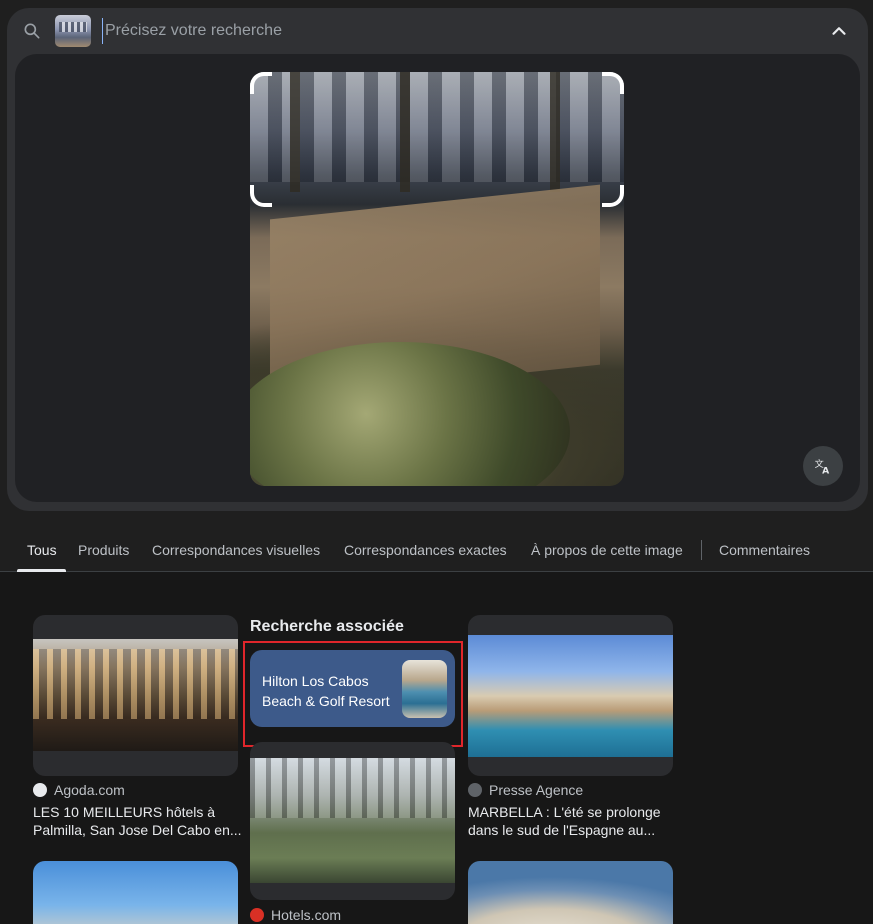 Image resolution: width=873 pixels, height=924 pixels. What do you see at coordinates (607, 550) in the screenshot?
I see `tab-about-image: À propos de cette image` at bounding box center [607, 550].